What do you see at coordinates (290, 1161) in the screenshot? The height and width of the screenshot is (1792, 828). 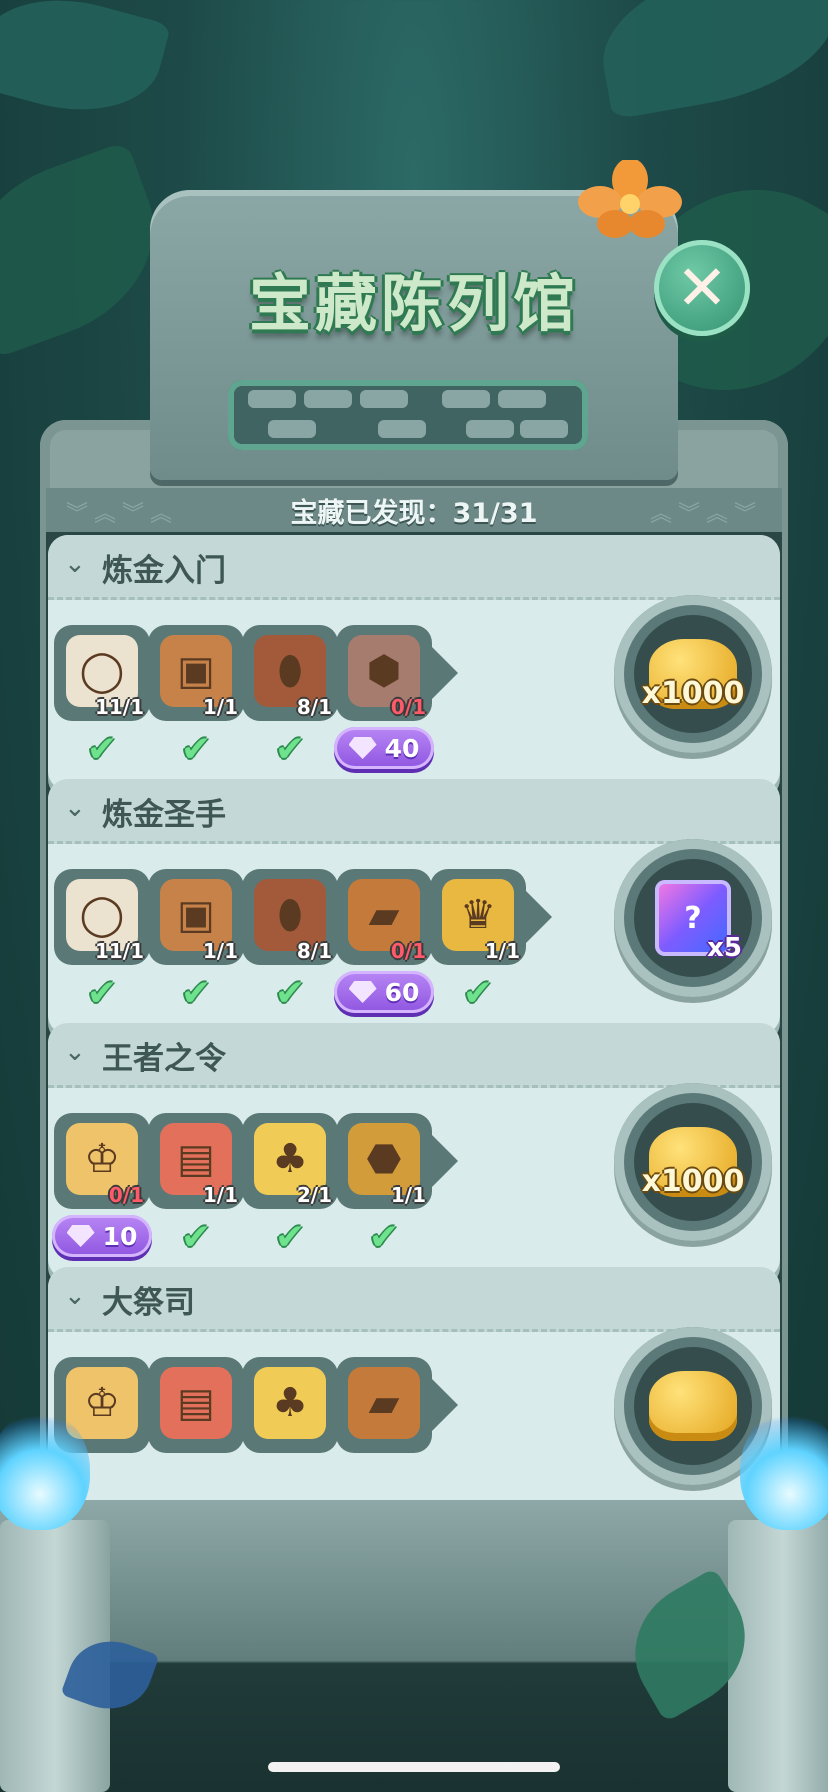 I see `treasure-item-slot: ♣ 2/1` at bounding box center [290, 1161].